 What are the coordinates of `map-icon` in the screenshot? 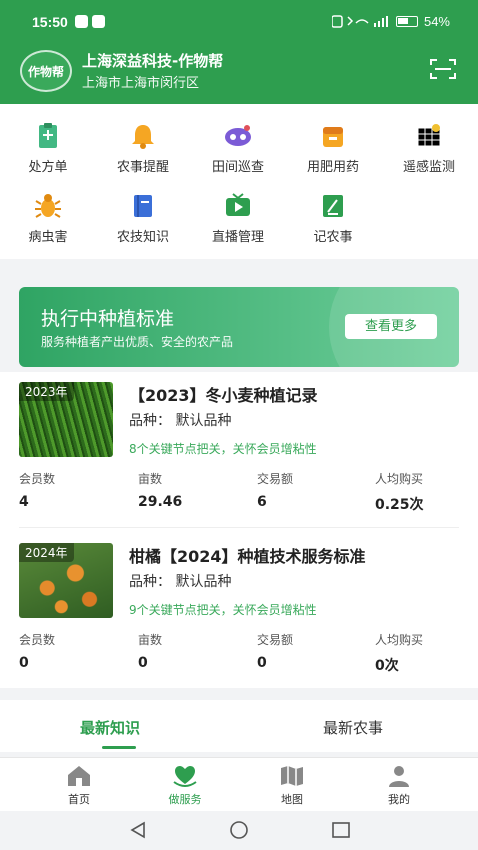 It's located at (292, 776).